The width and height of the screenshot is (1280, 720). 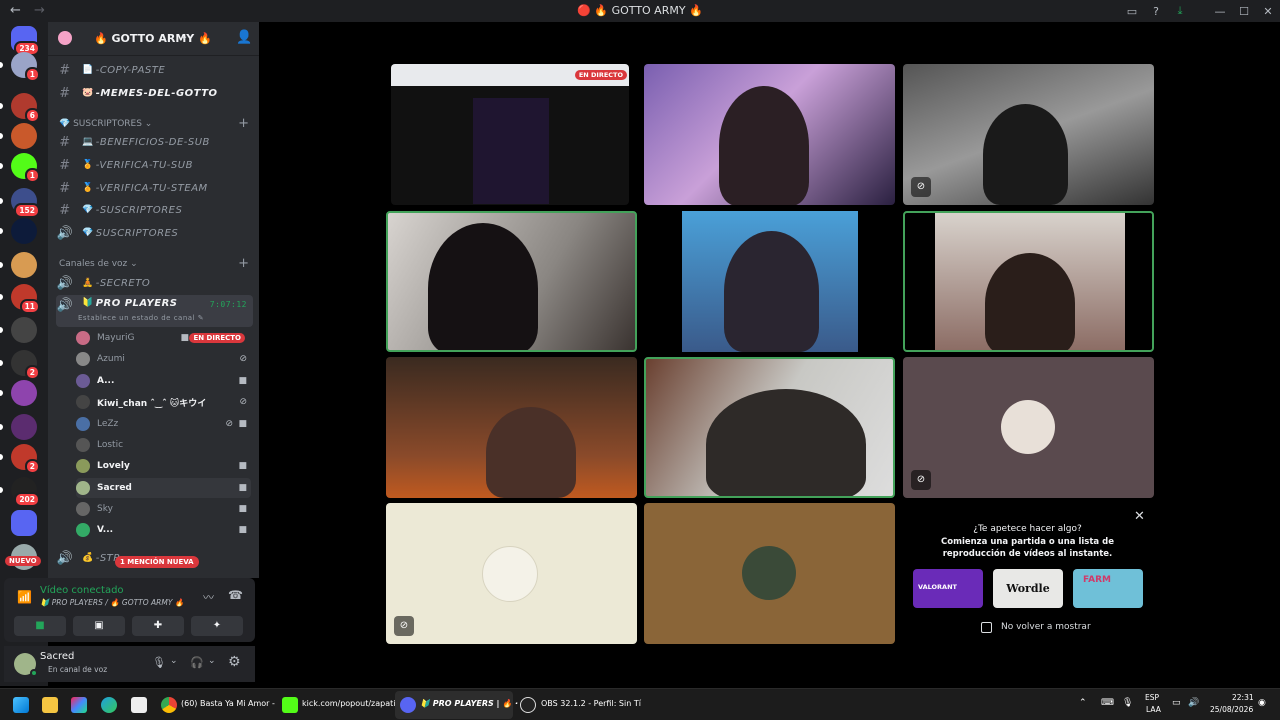 I want to click on video-tile-3: ⊘, so click(x=1028, y=134).